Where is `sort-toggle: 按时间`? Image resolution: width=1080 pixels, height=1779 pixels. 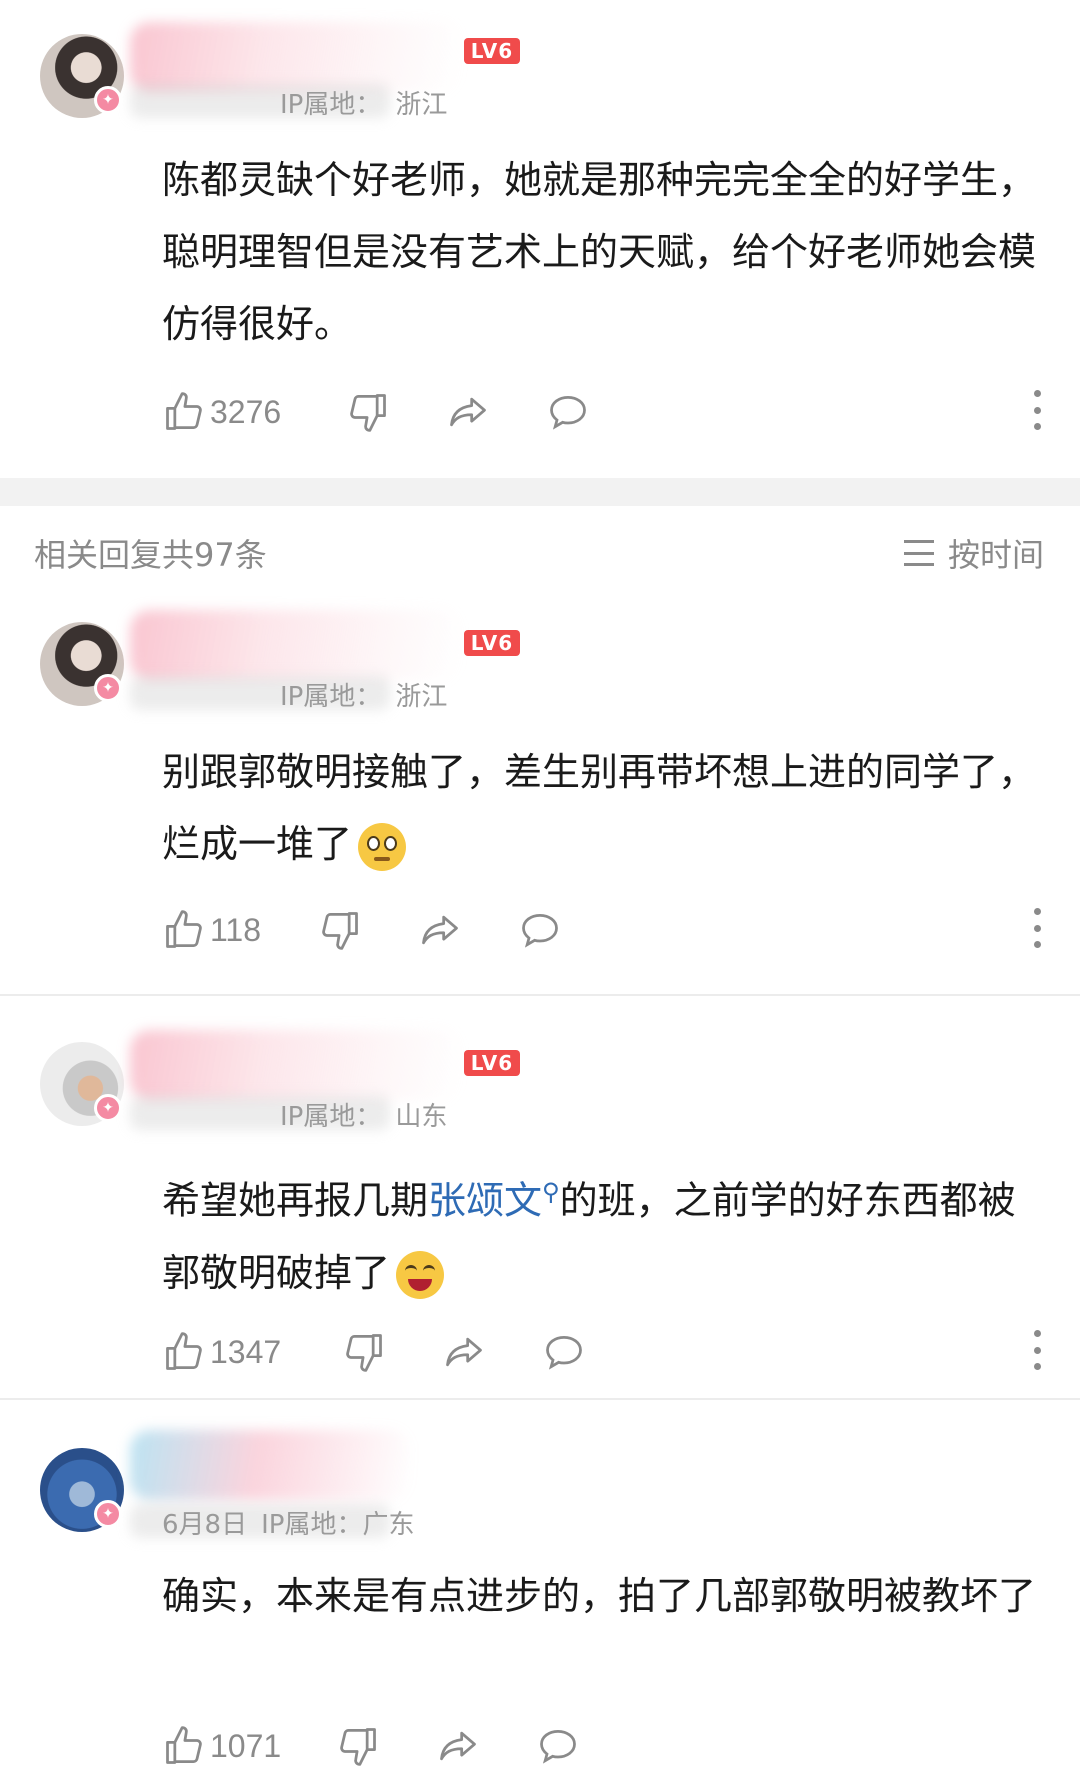 sort-toggle: 按时间 is located at coordinates (973, 553).